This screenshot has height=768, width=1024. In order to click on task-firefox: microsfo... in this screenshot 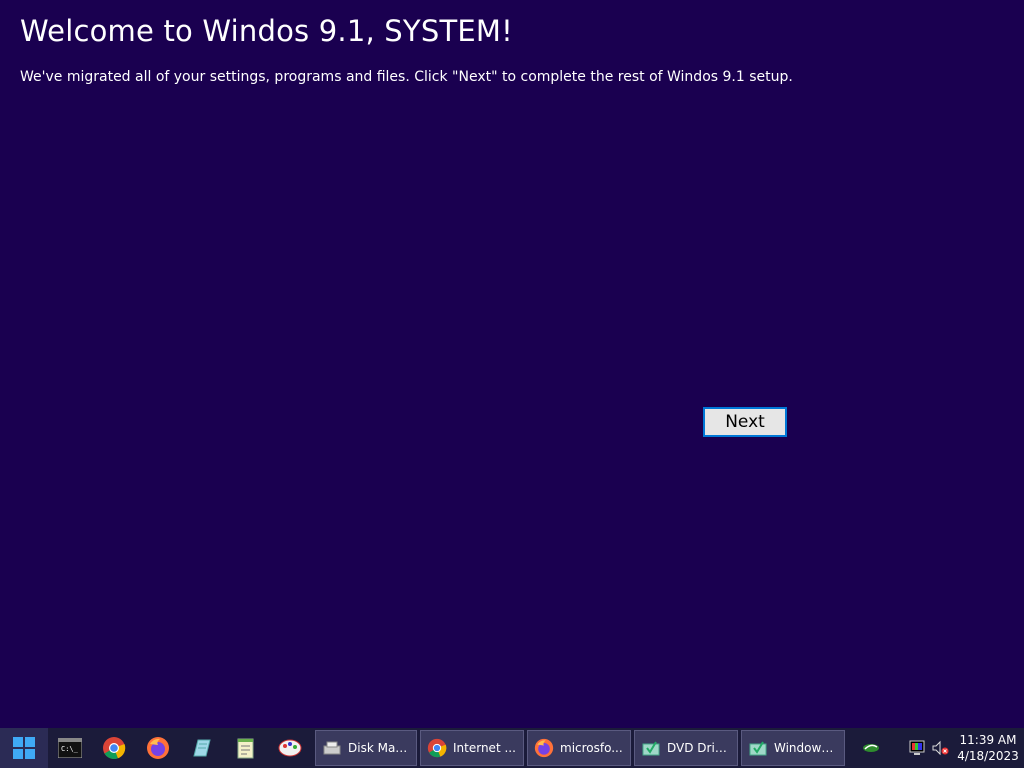, I will do `click(579, 748)`.